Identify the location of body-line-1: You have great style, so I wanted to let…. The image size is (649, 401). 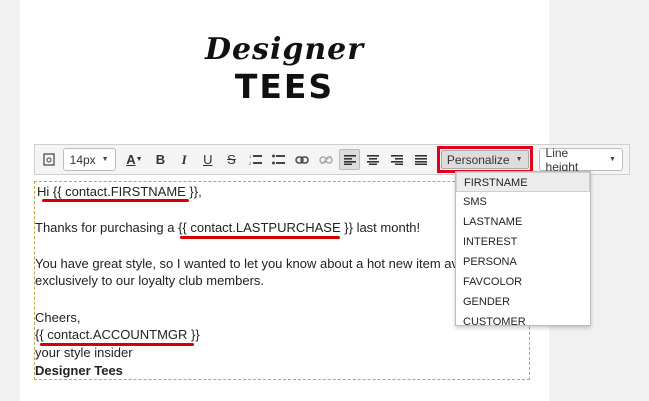
(252, 263).